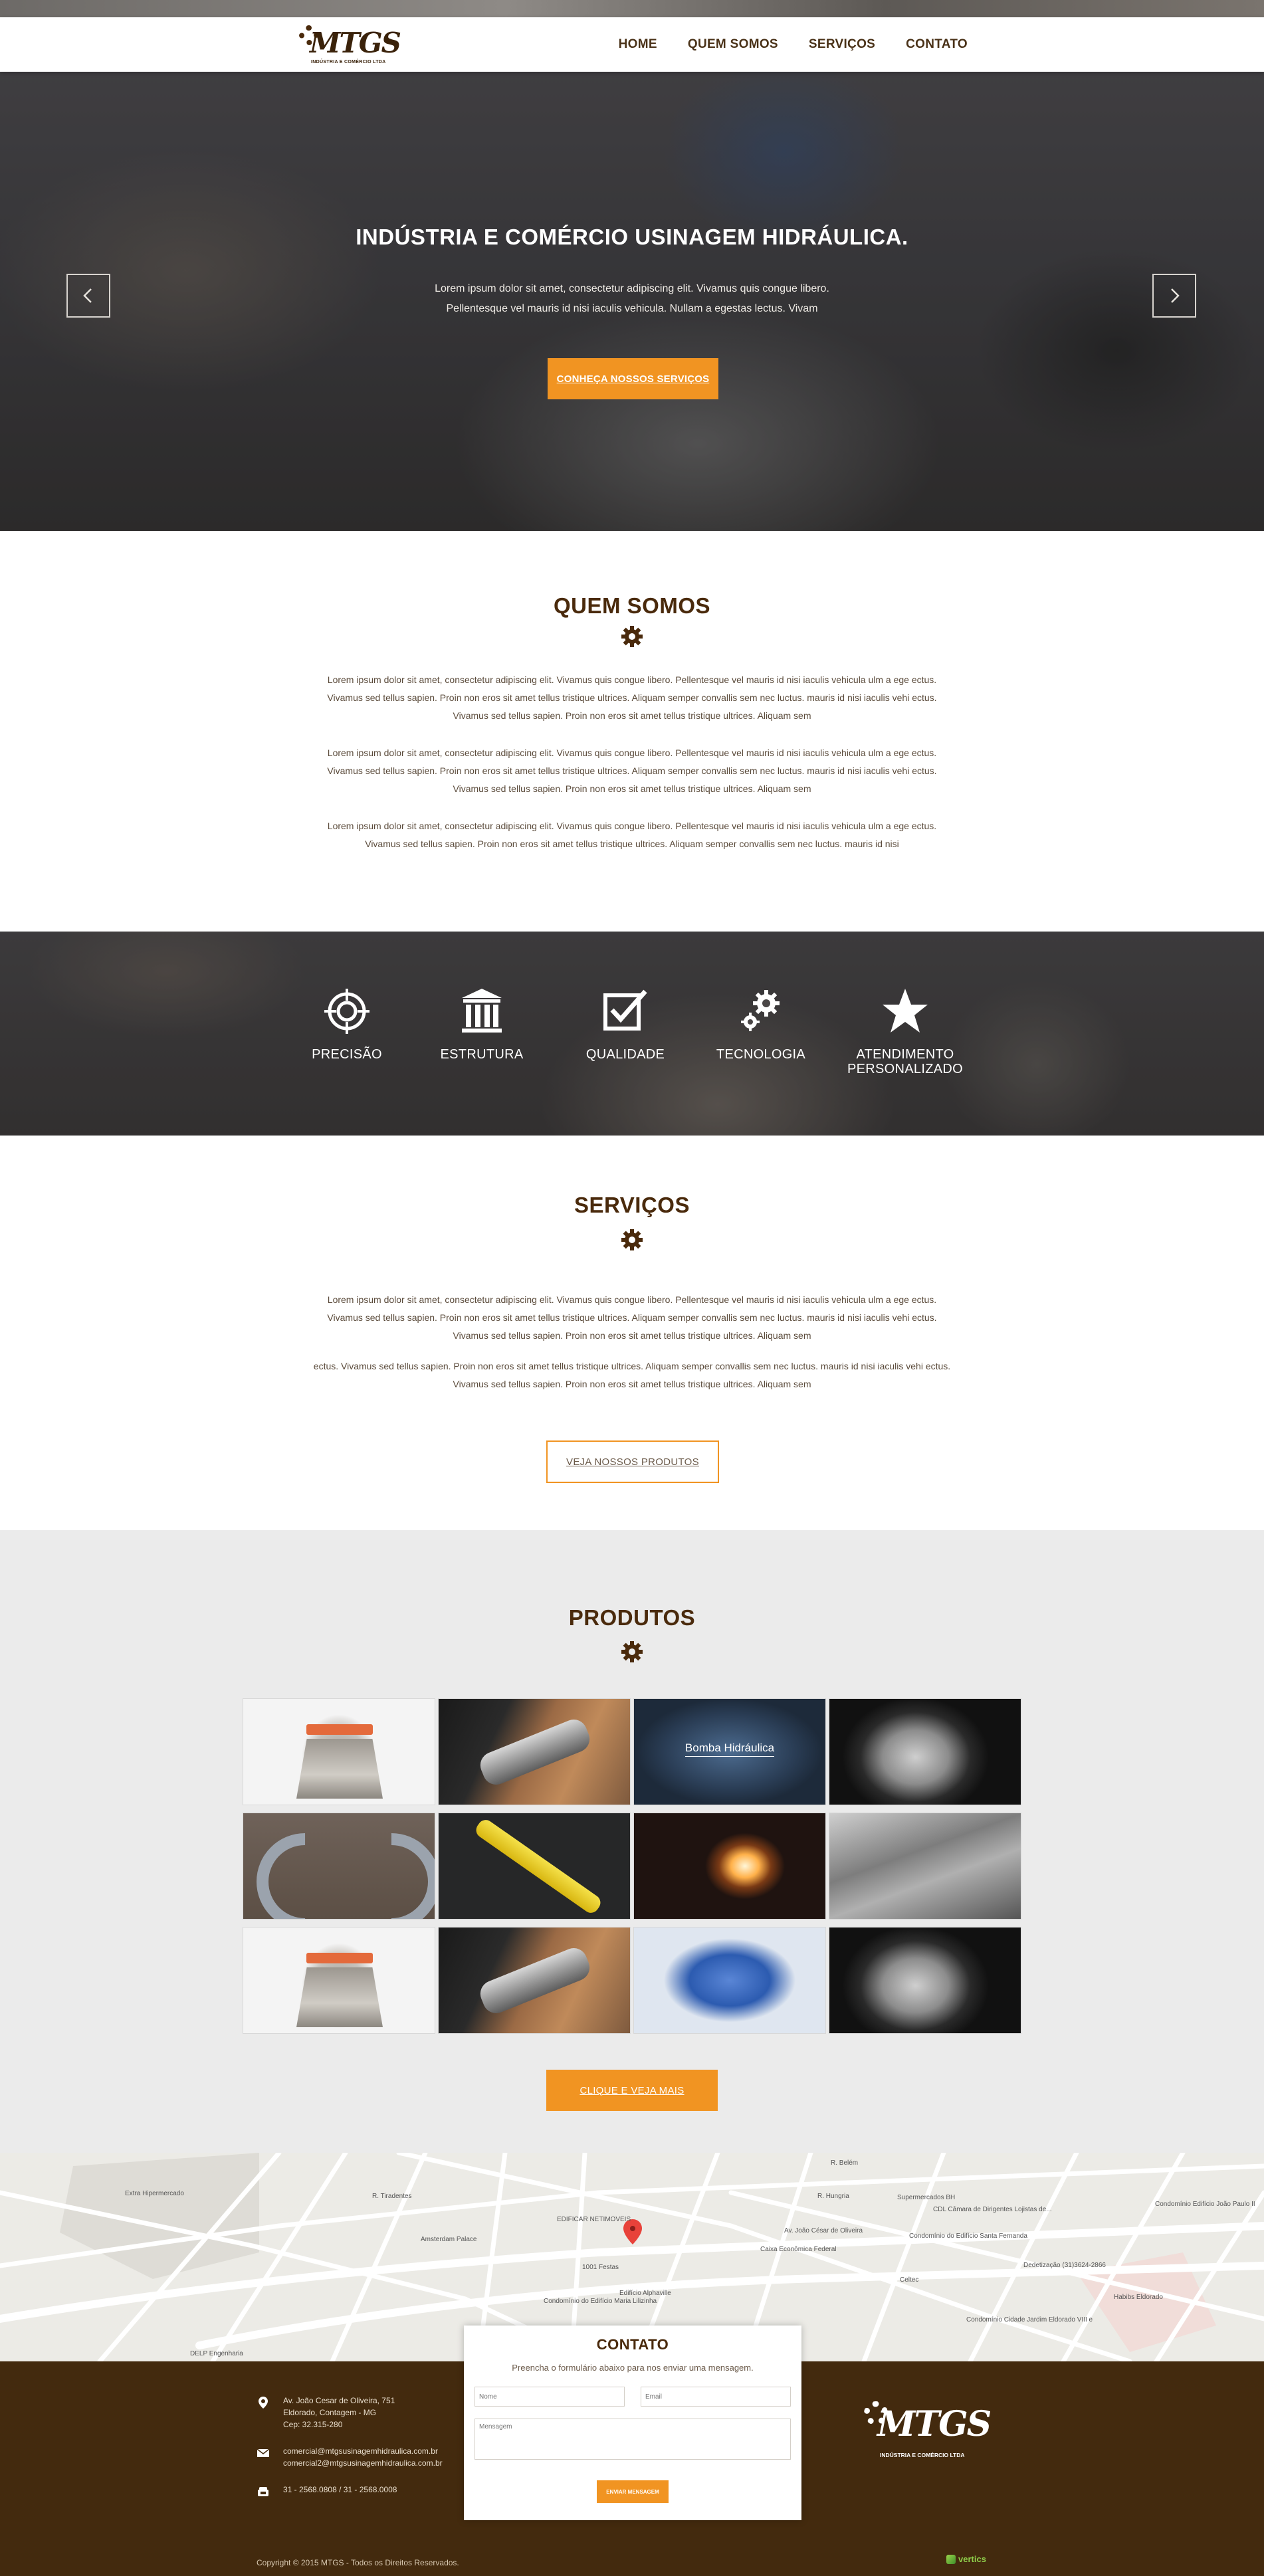 The width and height of the screenshot is (1264, 2576). Describe the element at coordinates (729, 1752) in the screenshot. I see `product-tile-highlighted: Bomba Hidráulica` at that location.